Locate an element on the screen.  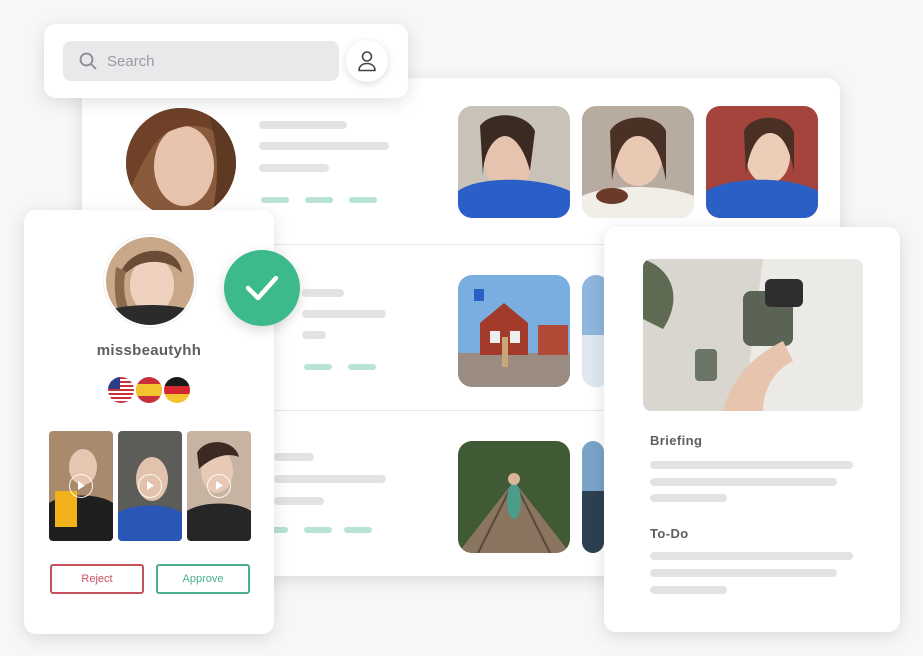
profile-button is located at coordinates (367, 61).